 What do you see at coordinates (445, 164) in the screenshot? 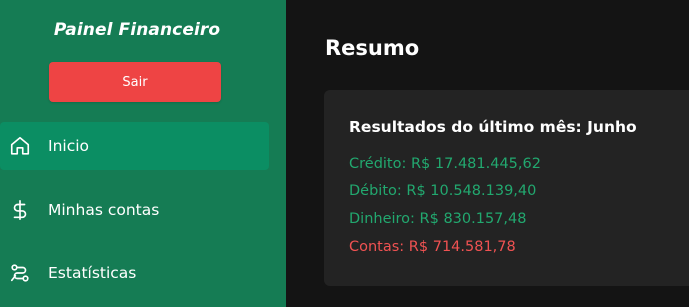
I see `credit-value: Crédito: R$ 17.481.445,62` at bounding box center [445, 164].